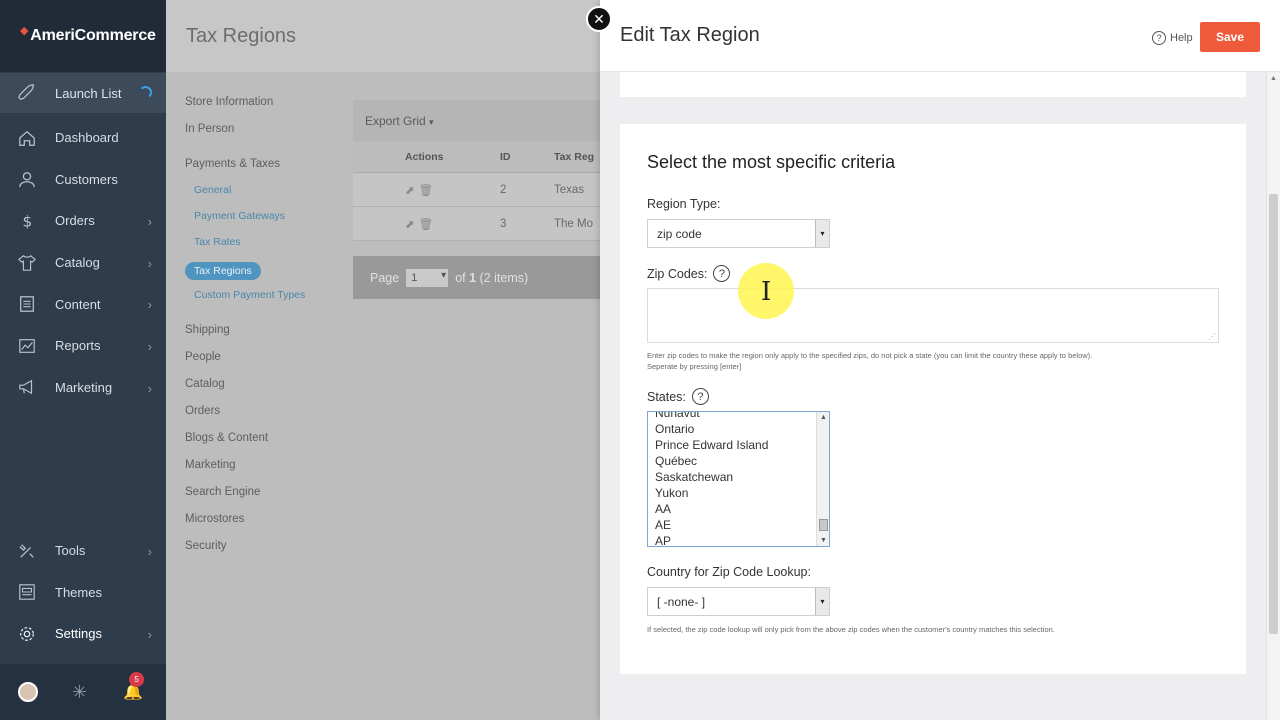 This screenshot has width=1280, height=720. What do you see at coordinates (711, 461) in the screenshot?
I see `list-item: Québec` at bounding box center [711, 461].